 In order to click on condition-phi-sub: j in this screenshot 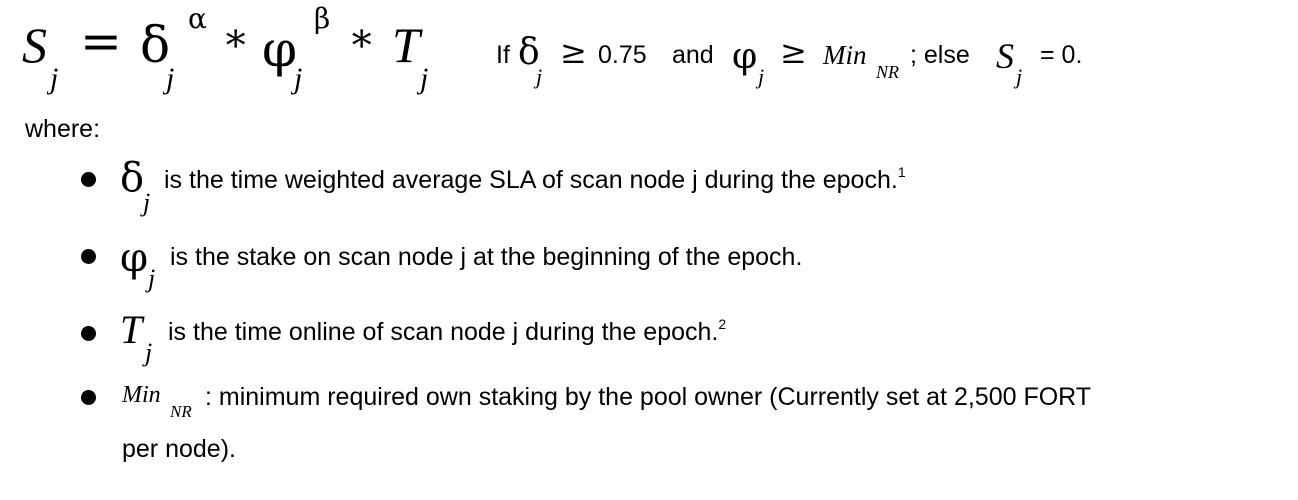, I will do `click(761, 76)`.